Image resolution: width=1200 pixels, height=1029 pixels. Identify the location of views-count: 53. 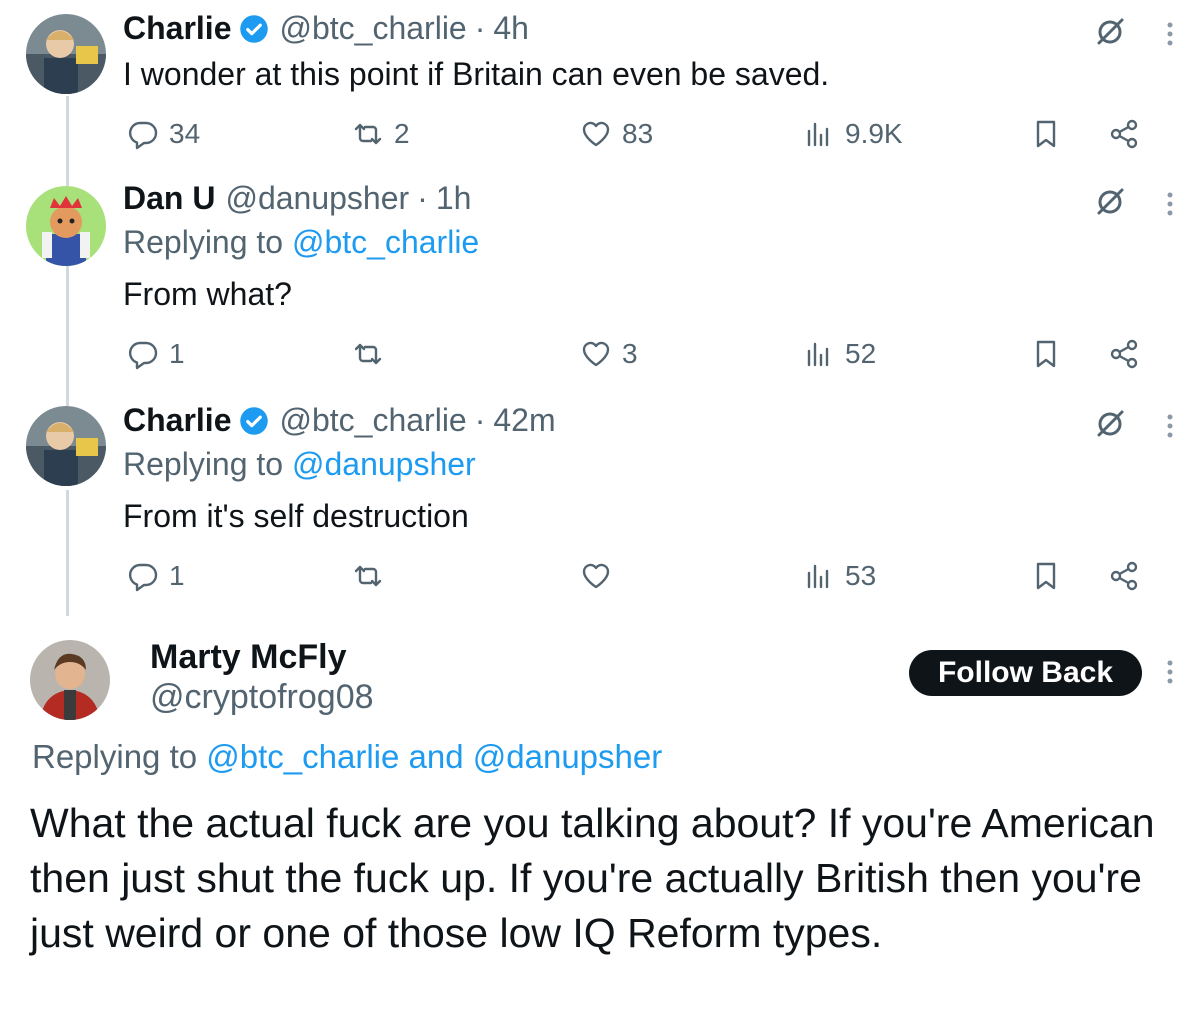
(861, 575).